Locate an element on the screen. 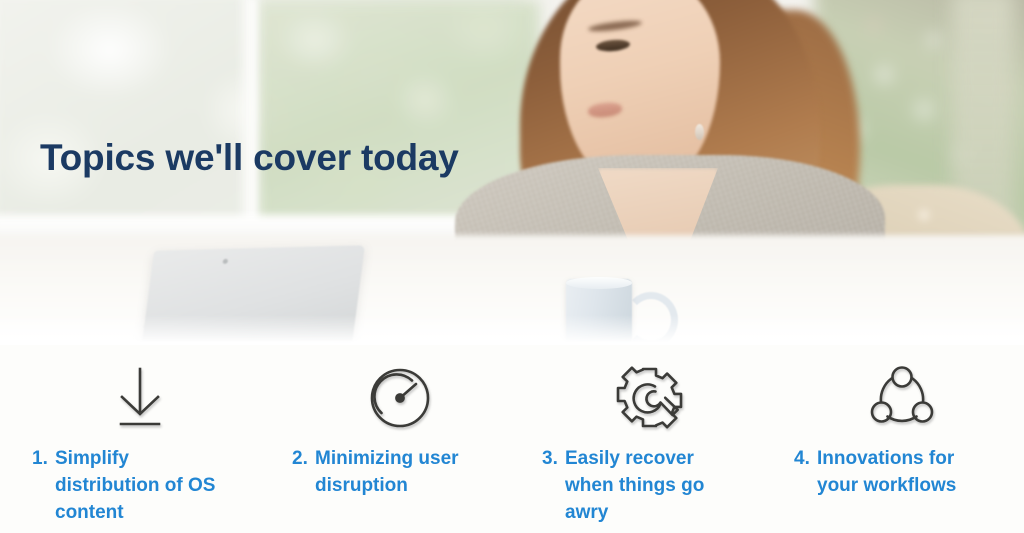 The image size is (1024, 533). topic-text-row: 2. Minimizing user disruption is located at coordinates (402, 472).